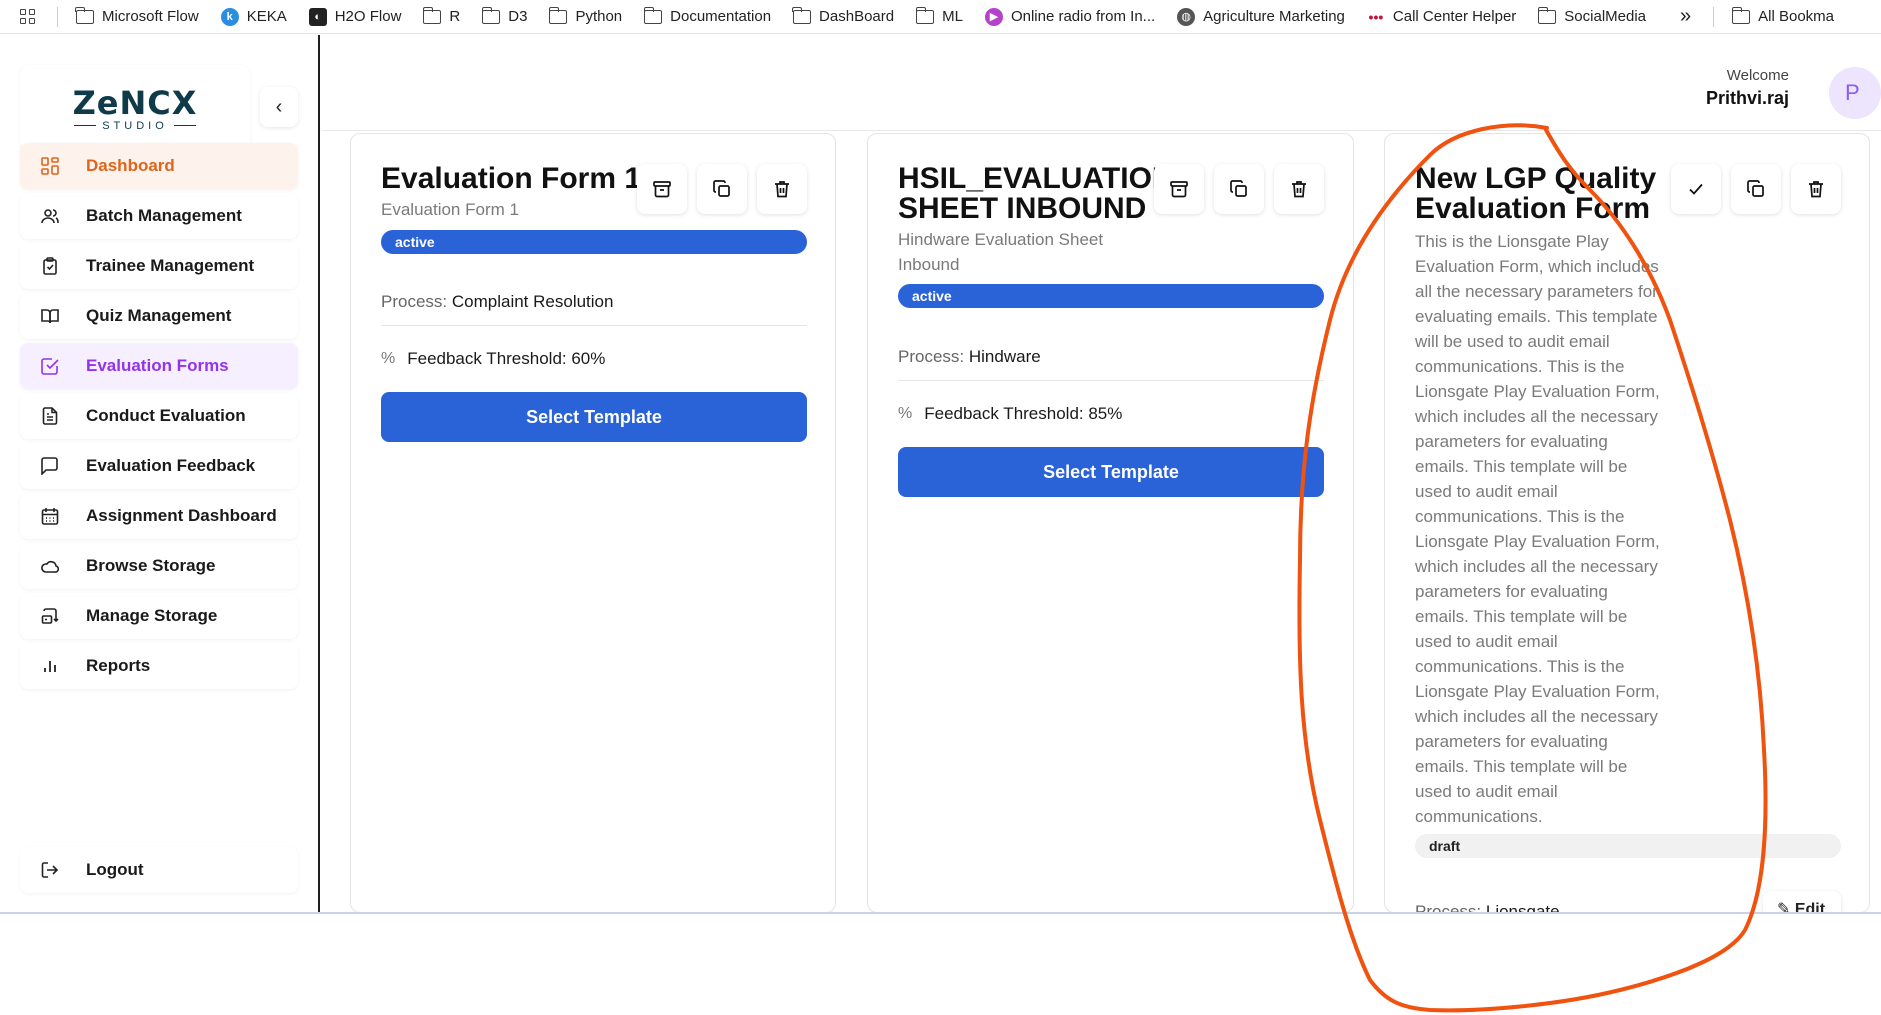 The height and width of the screenshot is (1015, 1881). I want to click on sidebar-item-label: Manage Storage, so click(152, 615).